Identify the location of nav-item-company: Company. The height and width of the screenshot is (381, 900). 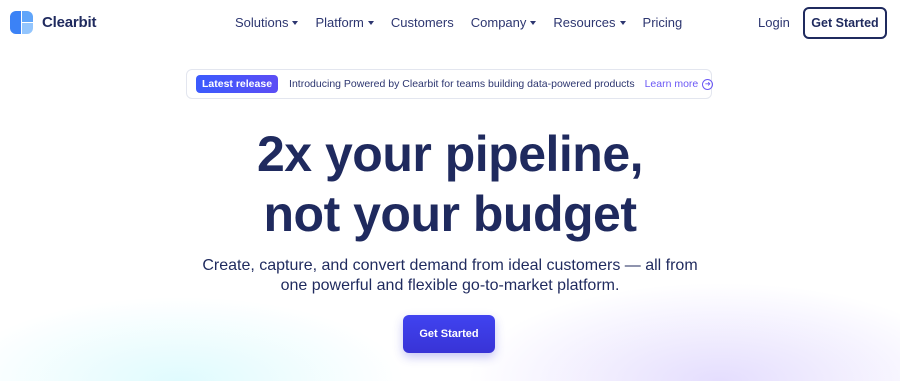
(504, 22).